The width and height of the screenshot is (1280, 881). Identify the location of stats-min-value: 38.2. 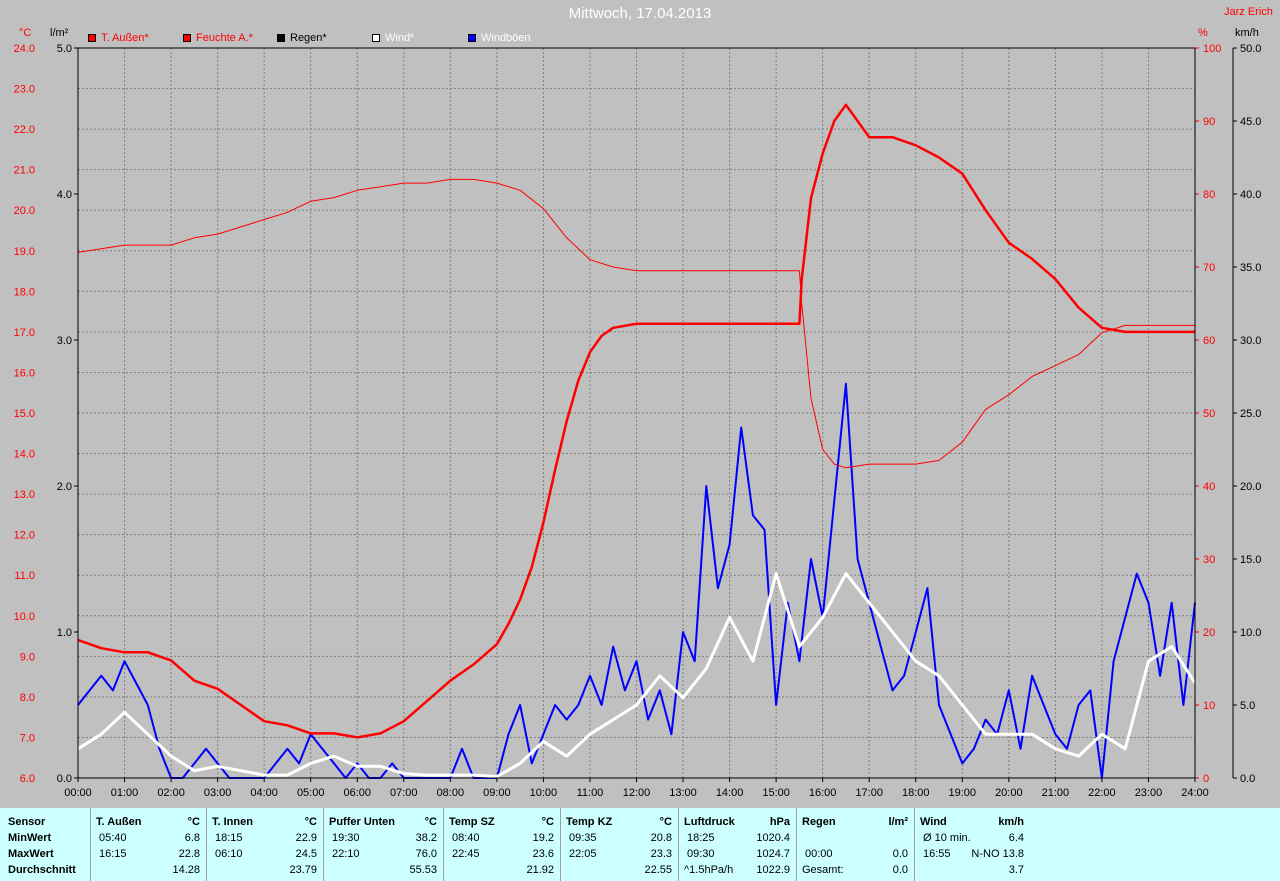
(426, 838).